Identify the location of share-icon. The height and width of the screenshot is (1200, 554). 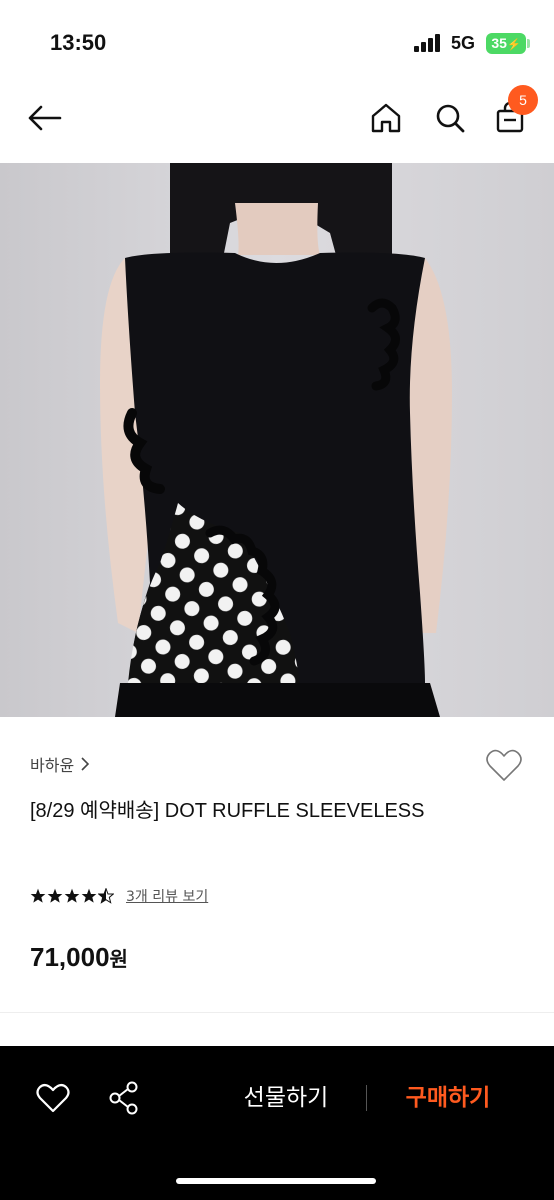
(123, 1098).